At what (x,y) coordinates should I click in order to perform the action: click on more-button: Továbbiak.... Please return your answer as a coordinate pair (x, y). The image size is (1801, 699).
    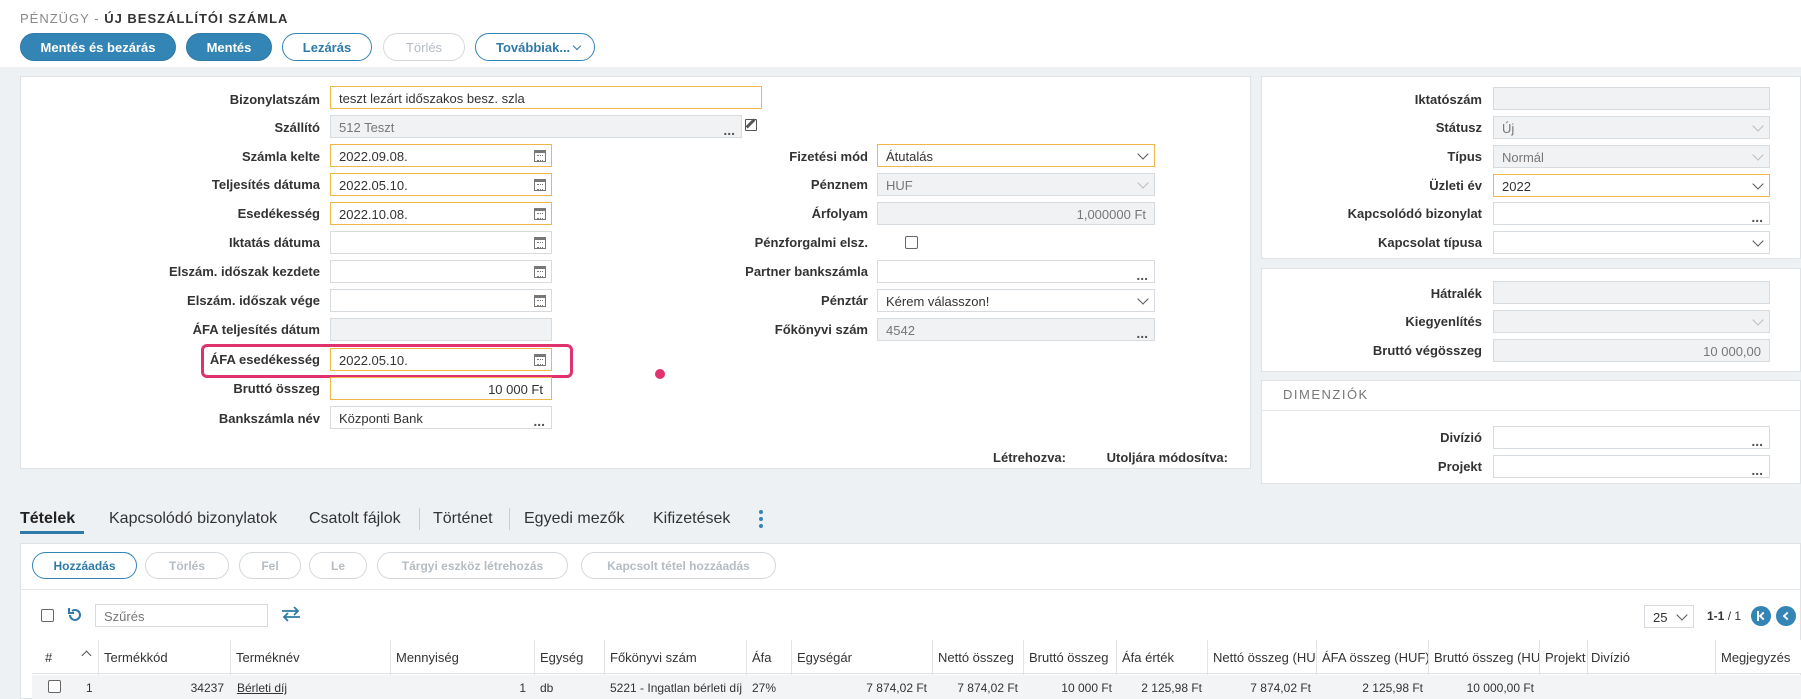
    Looking at the image, I should click on (535, 47).